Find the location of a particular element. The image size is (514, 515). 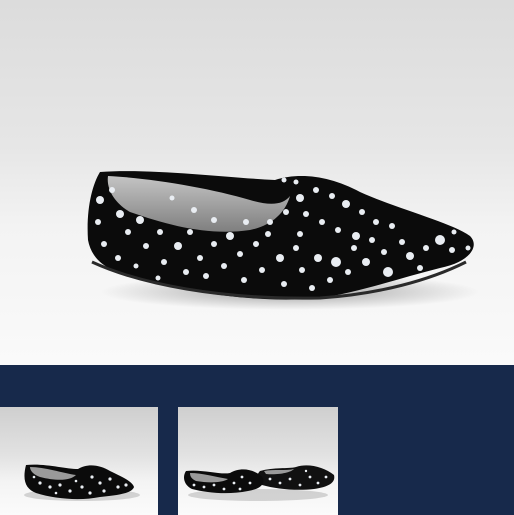

shoe-thumbnail-pair-view is located at coordinates (259, 483).